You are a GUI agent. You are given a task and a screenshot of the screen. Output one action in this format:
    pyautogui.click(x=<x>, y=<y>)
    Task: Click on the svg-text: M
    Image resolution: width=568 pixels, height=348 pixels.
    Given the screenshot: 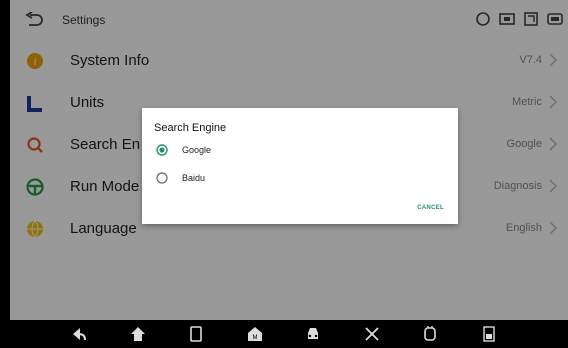 What is the action you would take?
    pyautogui.click(x=254, y=338)
    